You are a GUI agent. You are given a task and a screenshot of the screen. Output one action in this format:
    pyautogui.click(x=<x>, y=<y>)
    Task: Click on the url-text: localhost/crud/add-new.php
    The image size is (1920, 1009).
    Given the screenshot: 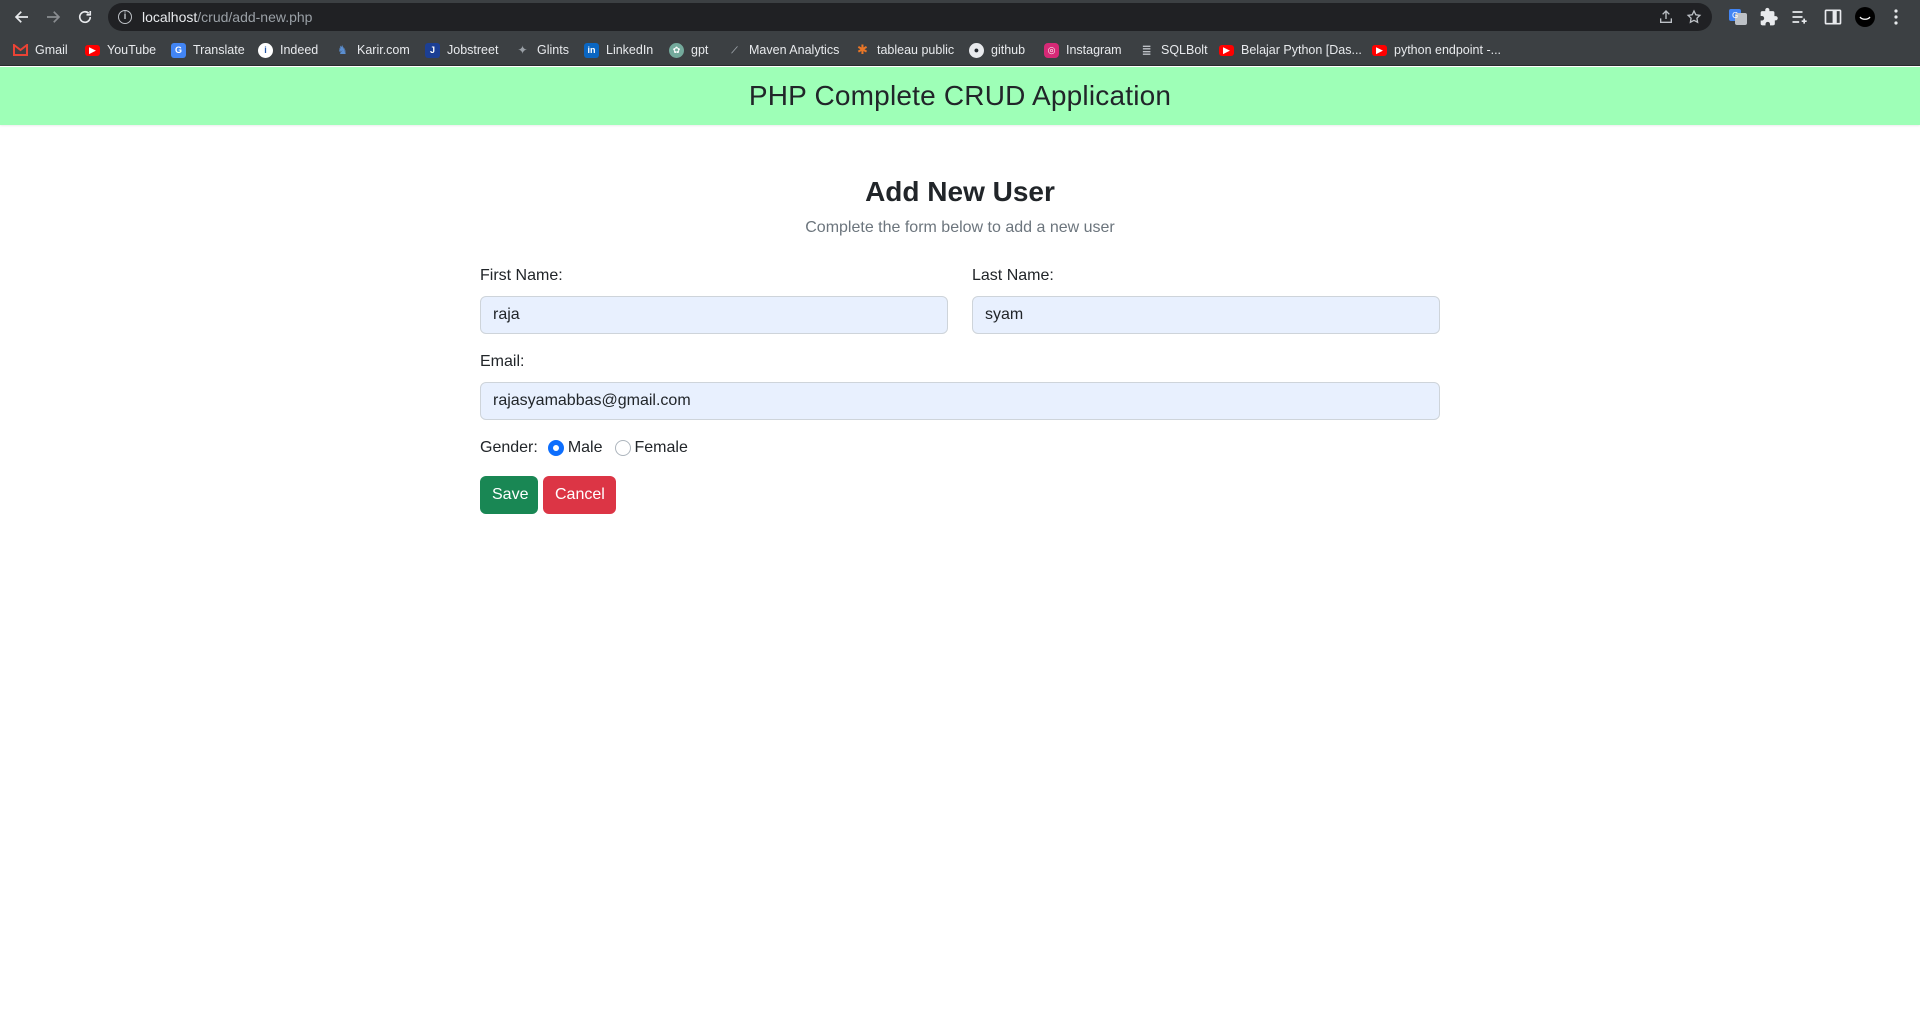 What is the action you would take?
    pyautogui.click(x=227, y=17)
    